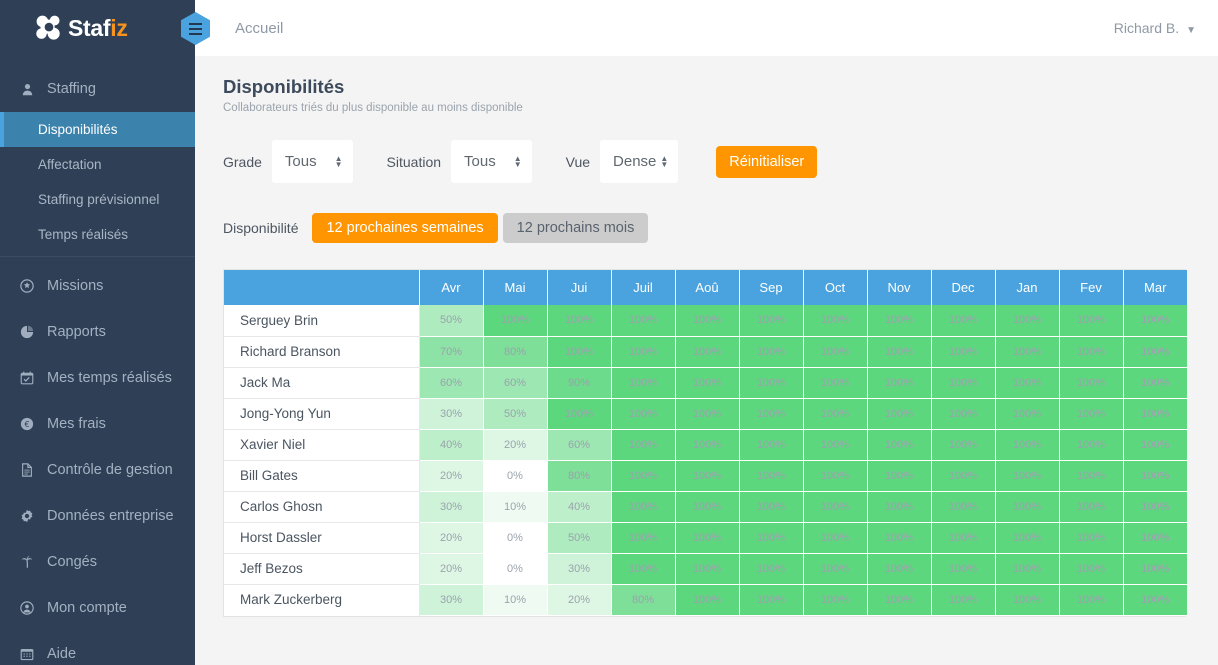  Describe the element at coordinates (97, 28) in the screenshot. I see `logo: Stafiz` at that location.